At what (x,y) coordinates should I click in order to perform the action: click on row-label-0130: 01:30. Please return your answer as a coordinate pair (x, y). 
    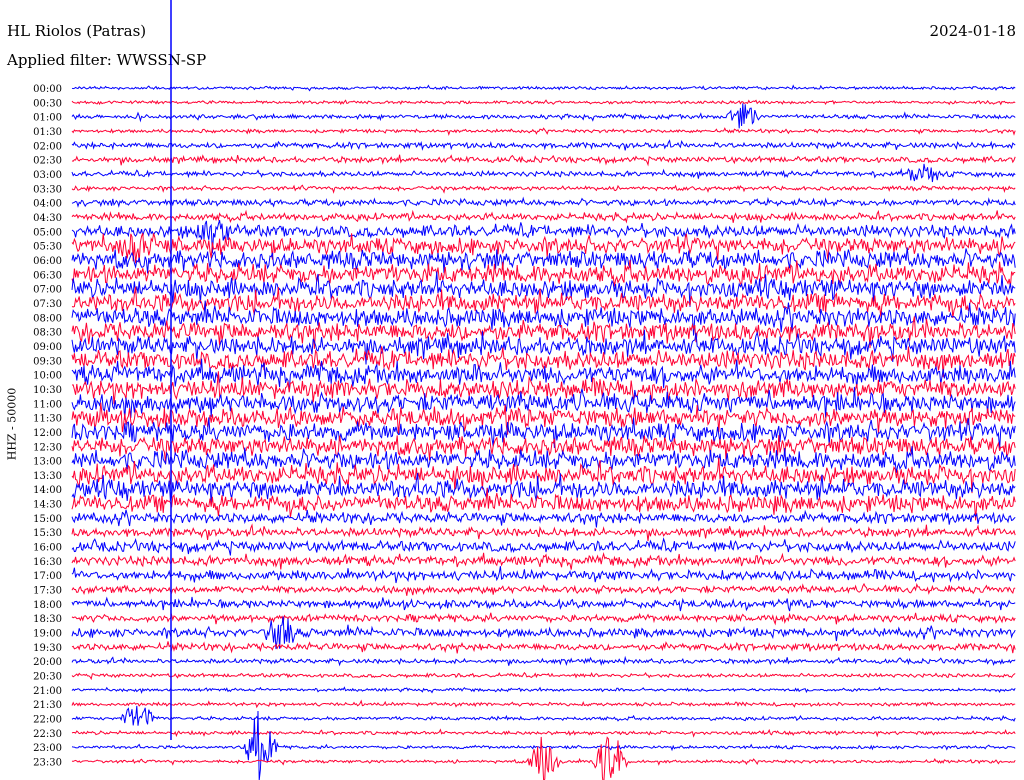
    Looking at the image, I should click on (47, 132).